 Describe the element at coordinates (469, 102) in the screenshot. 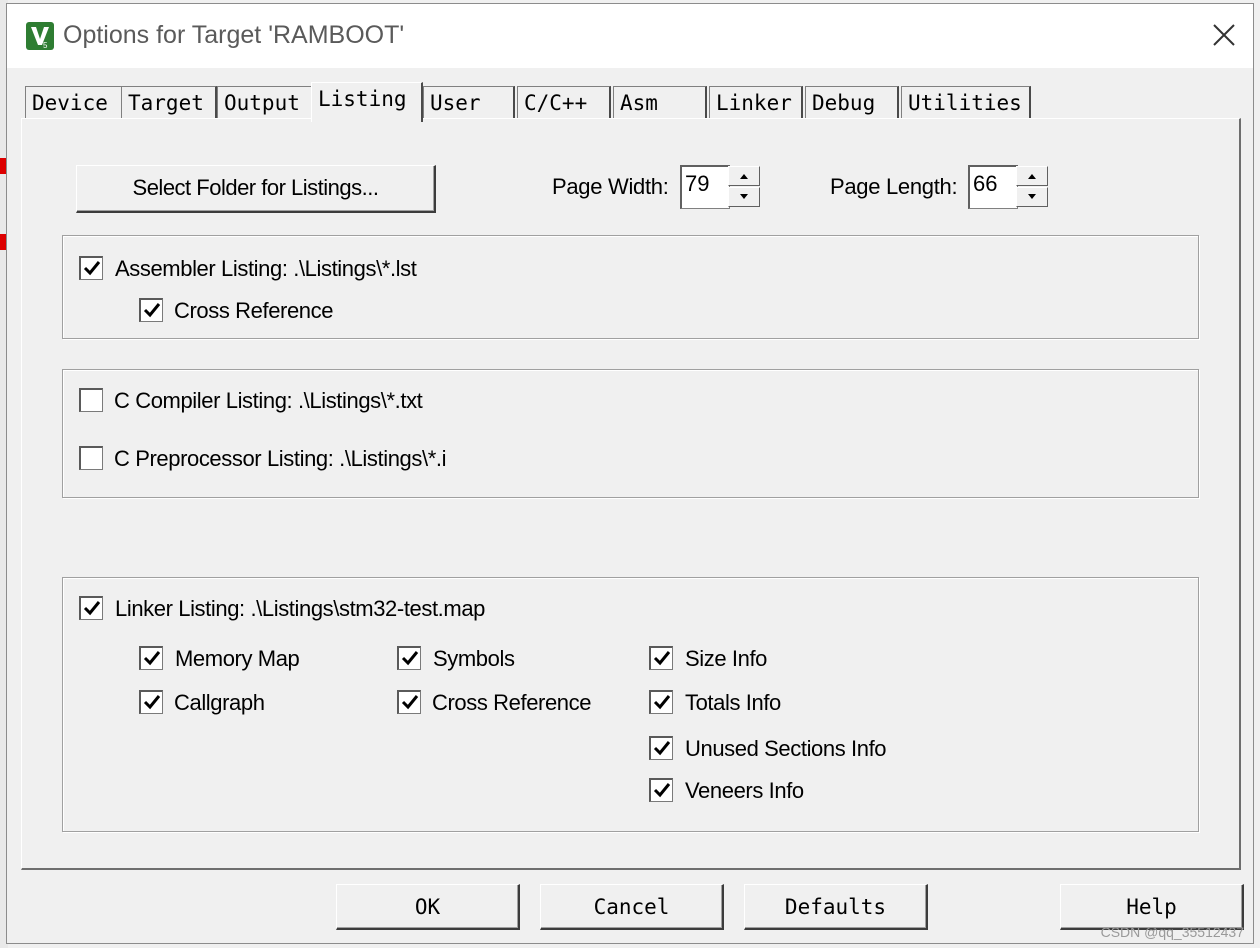

I see `tab-user: User` at that location.